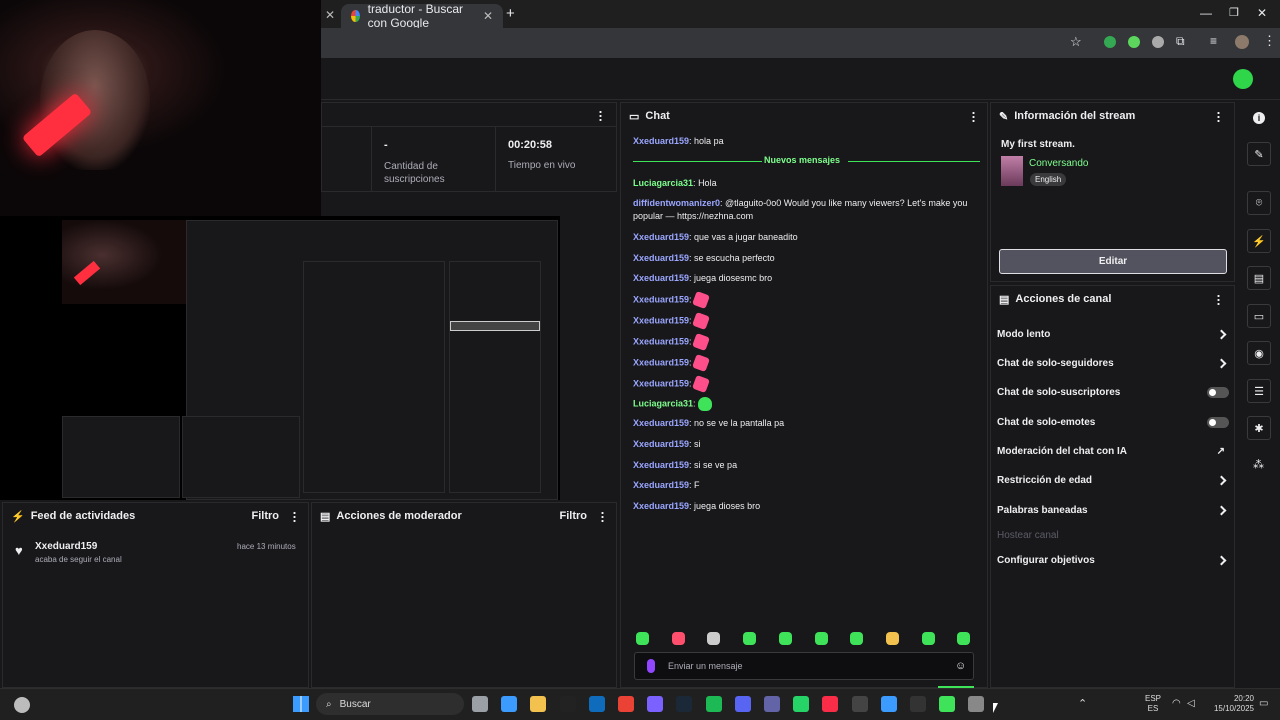 This screenshot has width=1280, height=720. I want to click on maximize-icon: ❐, so click(1234, 12).